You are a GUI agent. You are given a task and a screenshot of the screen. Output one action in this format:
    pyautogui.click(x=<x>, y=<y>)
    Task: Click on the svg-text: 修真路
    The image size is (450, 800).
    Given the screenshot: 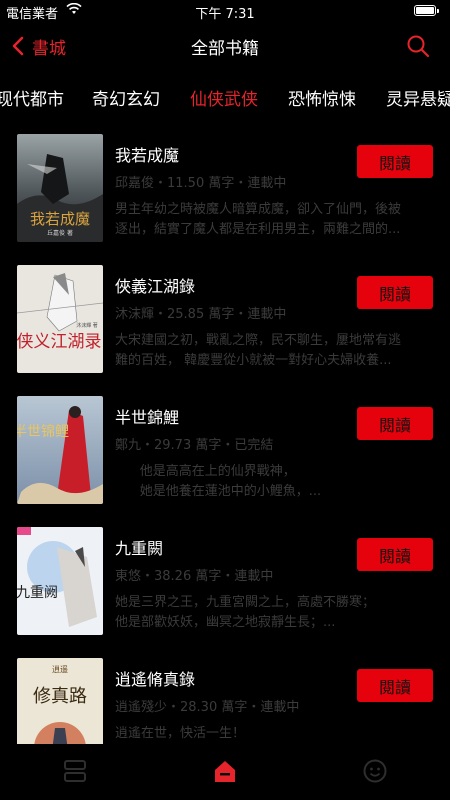 What is the action you would take?
    pyautogui.click(x=60, y=696)
    